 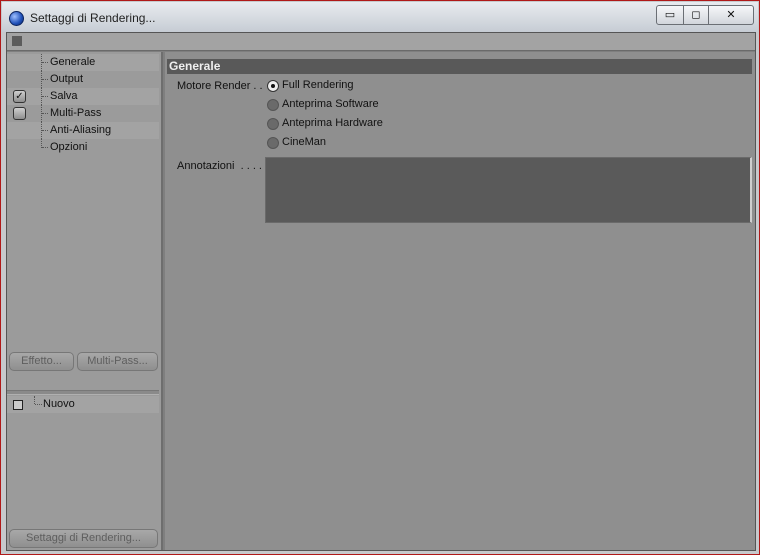 I want to click on sidebar-item-label: Output, so click(x=67, y=79).